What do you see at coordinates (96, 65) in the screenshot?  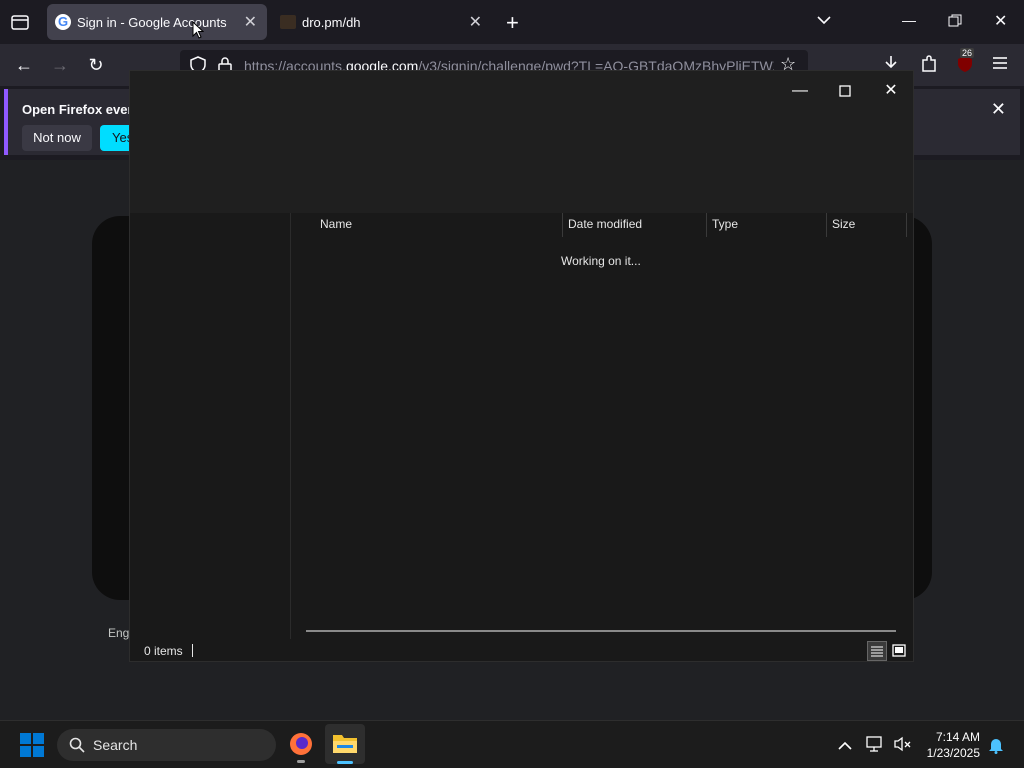 I see `reload-icon: ↻` at bounding box center [96, 65].